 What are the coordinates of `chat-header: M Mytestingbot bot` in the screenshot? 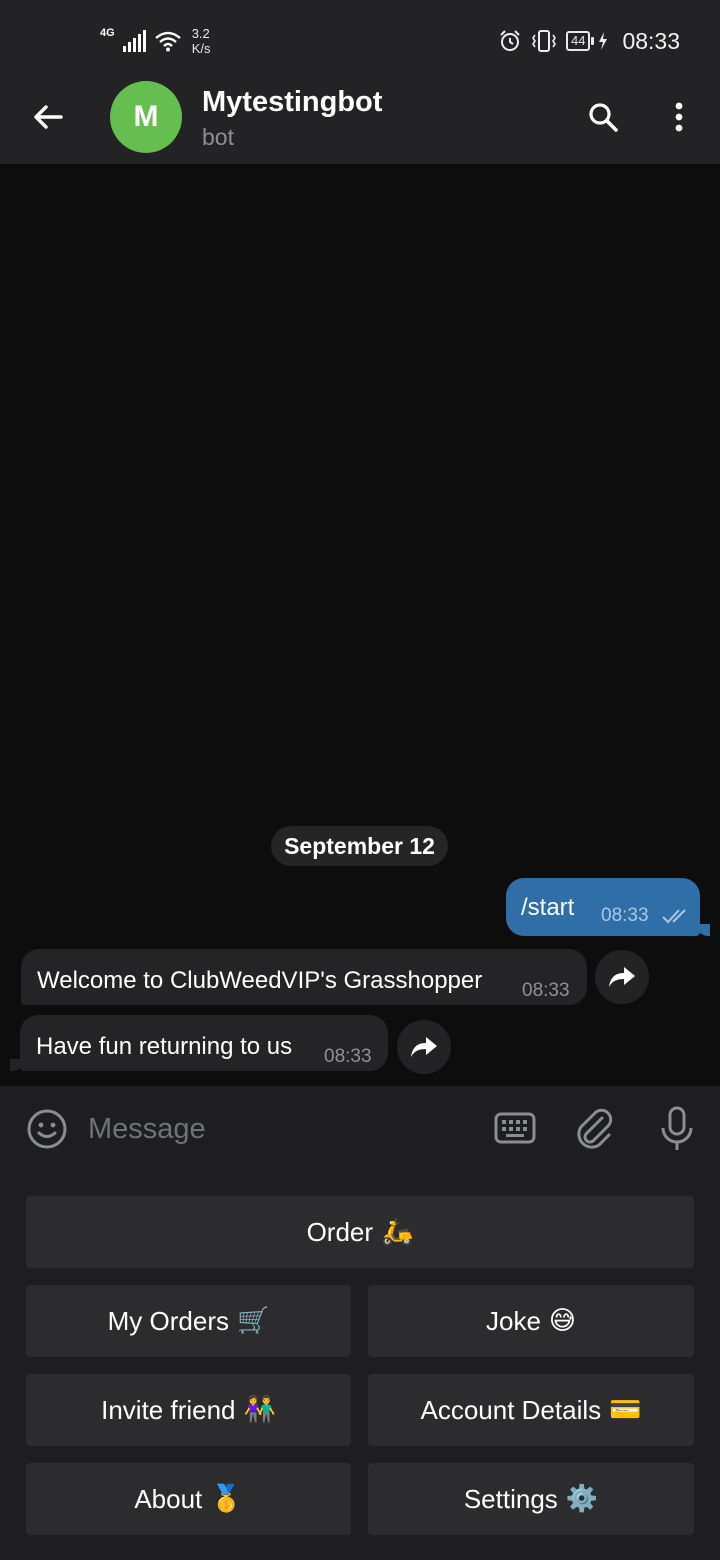 It's located at (360, 117).